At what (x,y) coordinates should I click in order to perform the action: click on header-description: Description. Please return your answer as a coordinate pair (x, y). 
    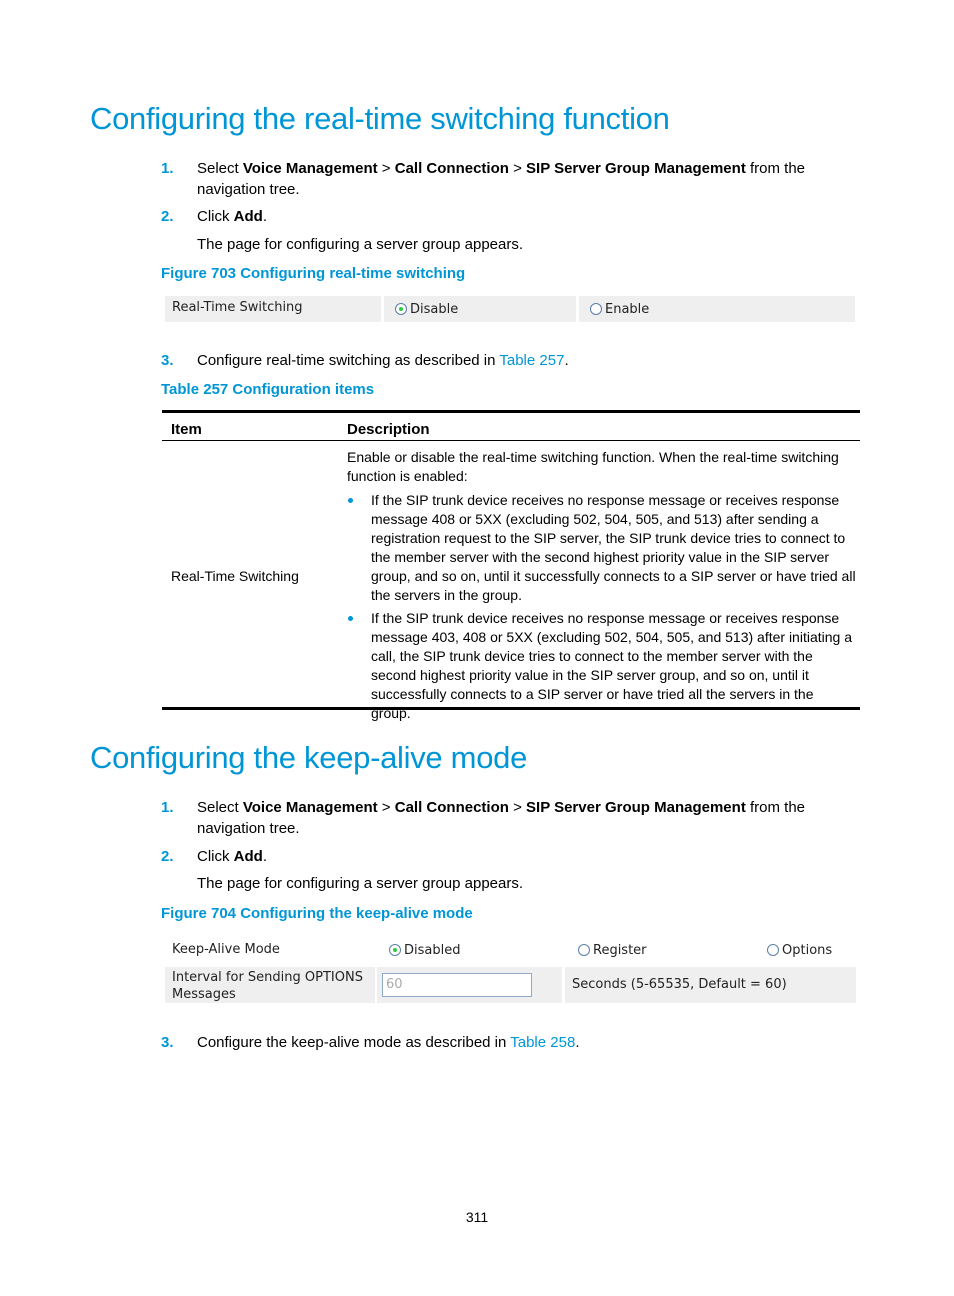
    Looking at the image, I should click on (388, 429).